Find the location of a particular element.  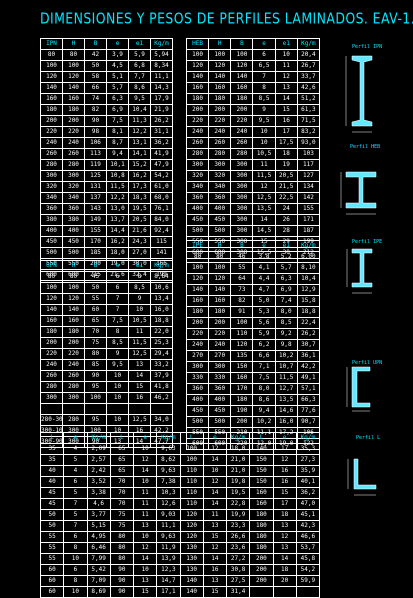

ipe-cell: 46 is located at coordinates (242, 257).